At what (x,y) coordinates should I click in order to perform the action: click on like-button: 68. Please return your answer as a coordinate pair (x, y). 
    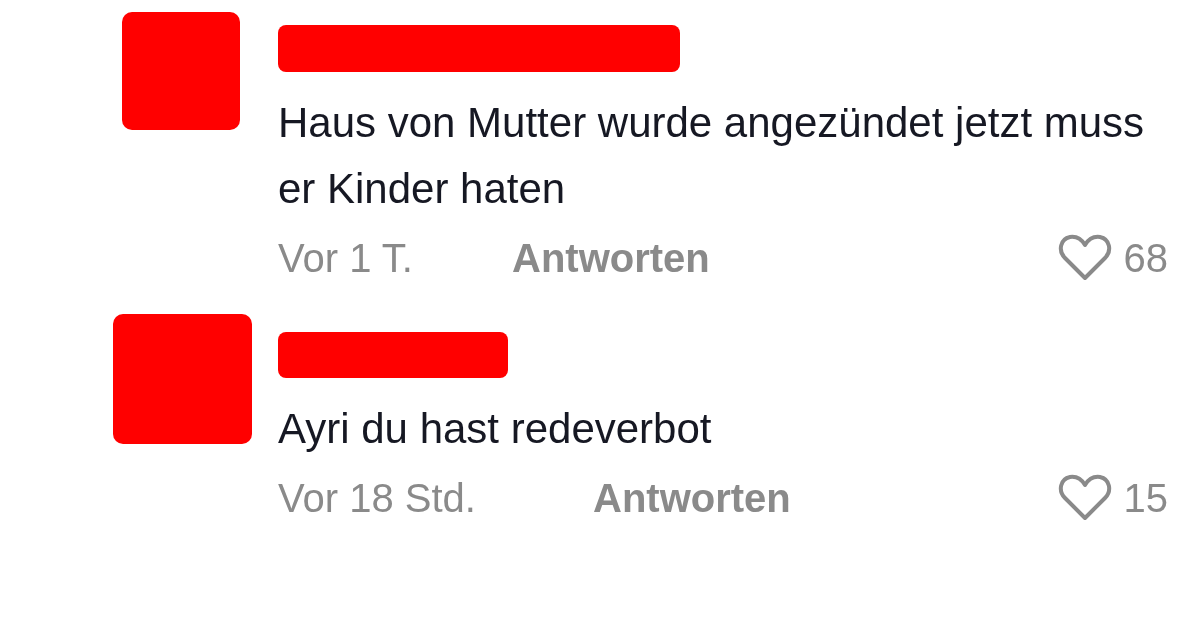
    Looking at the image, I should click on (1112, 258).